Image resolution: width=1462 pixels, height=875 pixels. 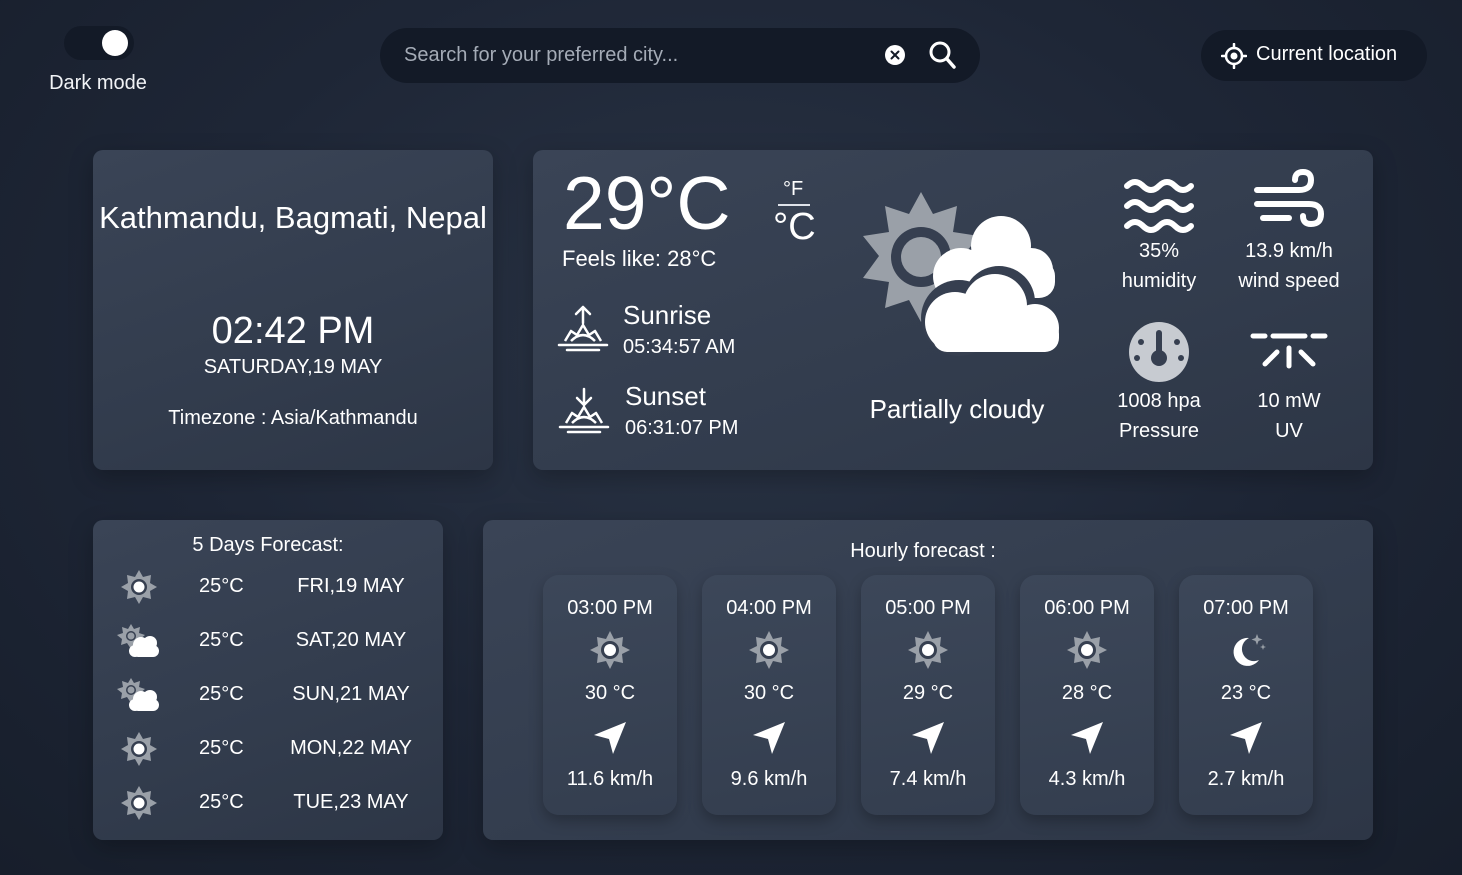 What do you see at coordinates (895, 55) in the screenshot?
I see `clear-icon` at bounding box center [895, 55].